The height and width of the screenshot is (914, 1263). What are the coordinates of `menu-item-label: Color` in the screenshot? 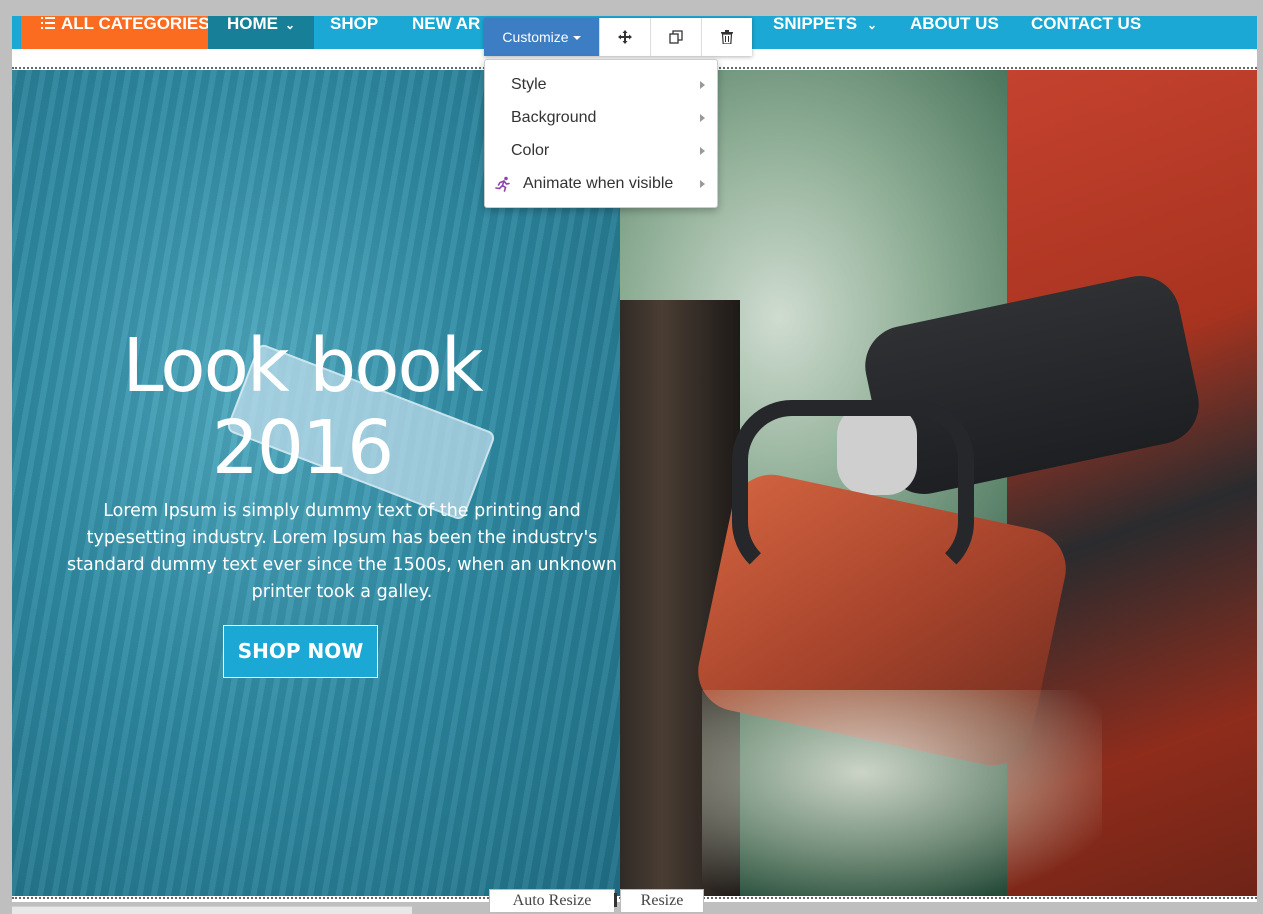 It's located at (530, 150).